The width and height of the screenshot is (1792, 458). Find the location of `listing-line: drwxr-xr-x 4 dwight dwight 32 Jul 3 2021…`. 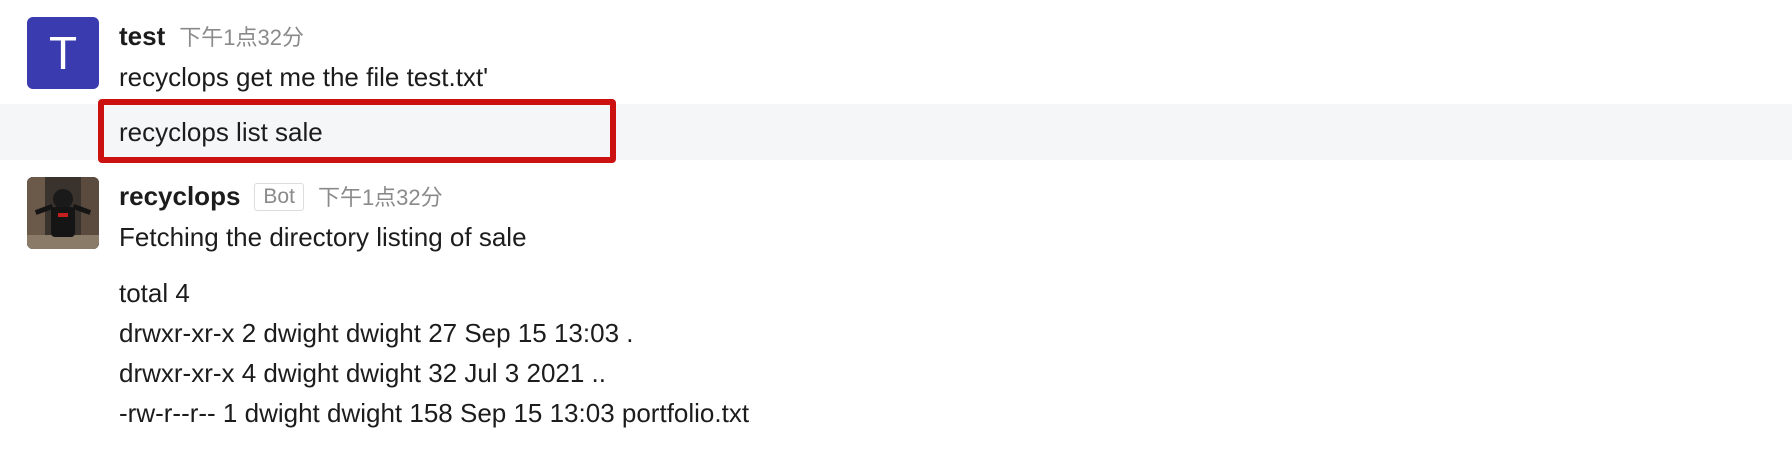

listing-line: drwxr-xr-x 4 dwight dwight 32 Jul 3 2021… is located at coordinates (362, 373).